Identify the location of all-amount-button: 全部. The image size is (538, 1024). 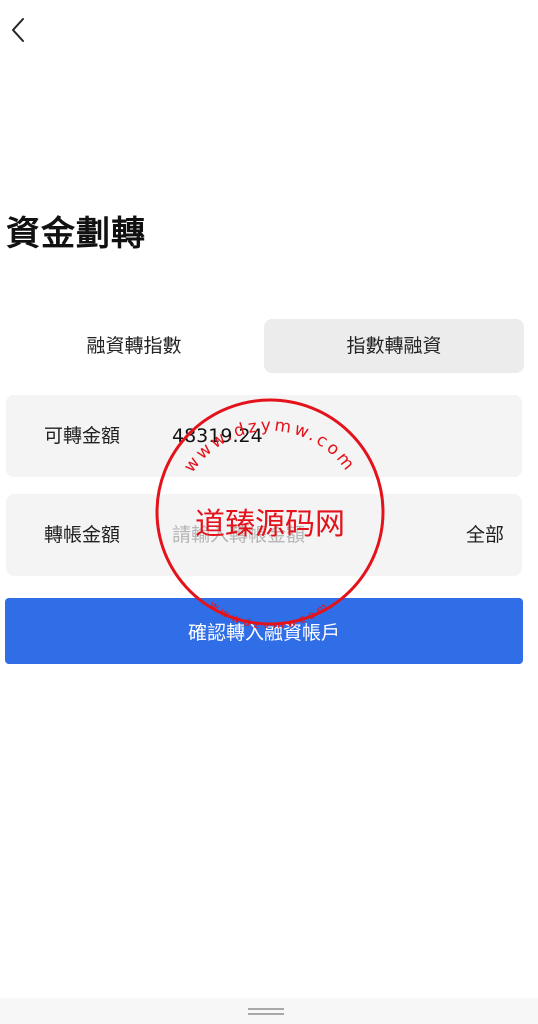
(485, 535).